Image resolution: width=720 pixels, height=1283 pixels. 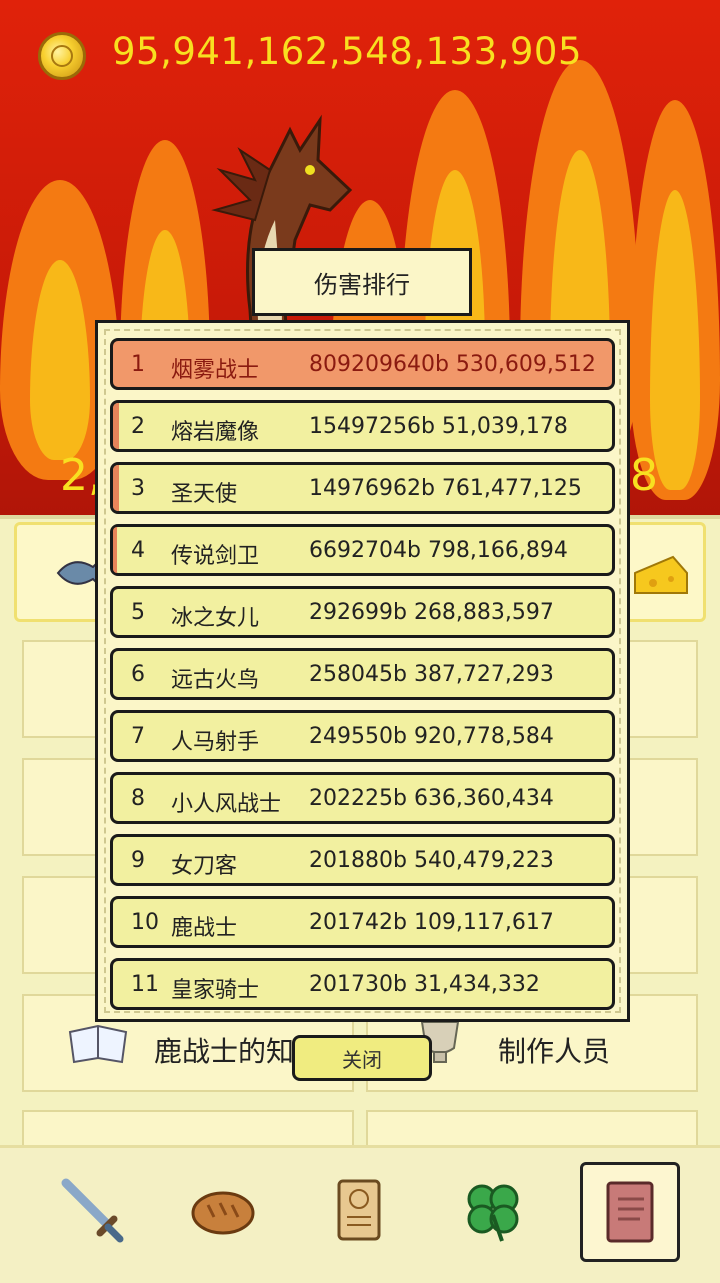 I want to click on scroll-icon, so click(x=359, y=1210).